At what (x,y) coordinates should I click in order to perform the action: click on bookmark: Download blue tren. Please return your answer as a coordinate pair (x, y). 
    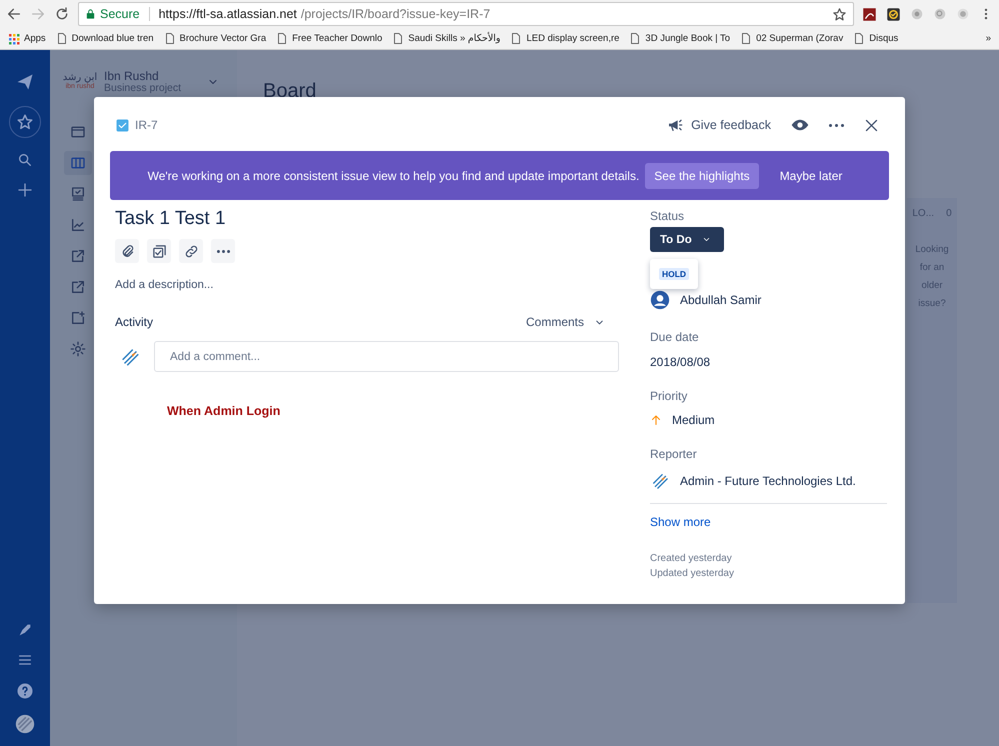
    Looking at the image, I should click on (105, 38).